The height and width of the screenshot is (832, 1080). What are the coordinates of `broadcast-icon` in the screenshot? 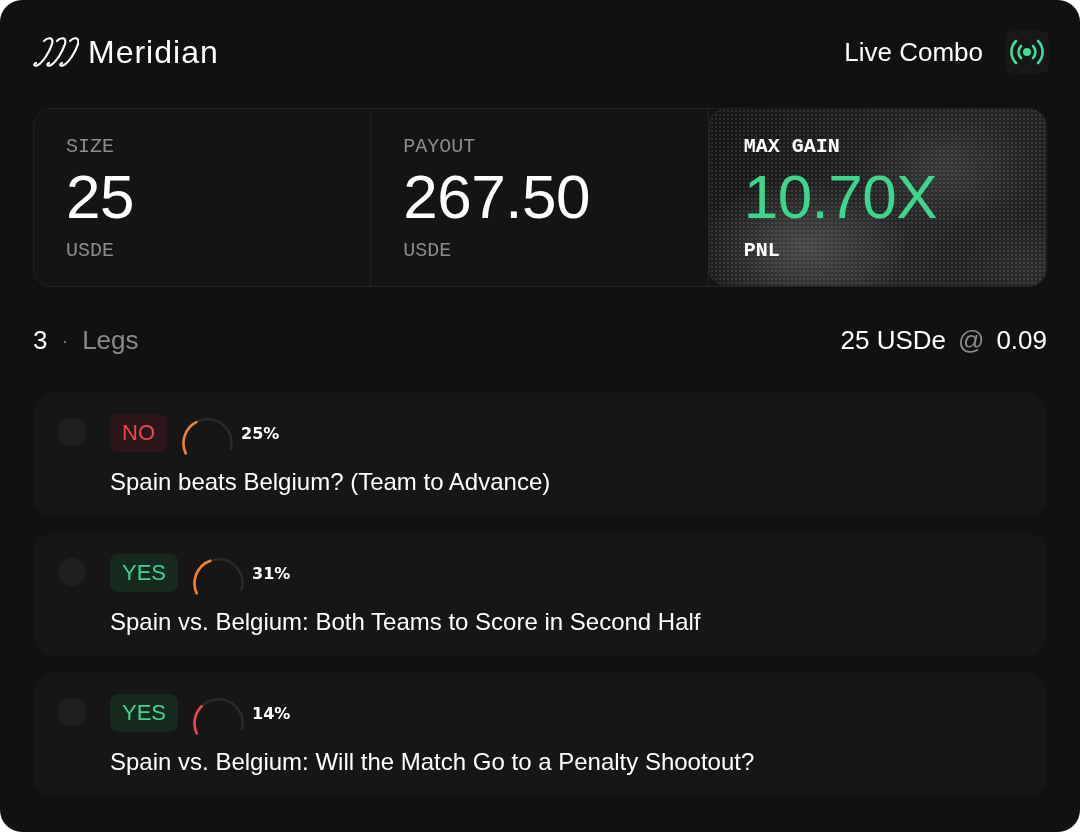 It's located at (1027, 52).